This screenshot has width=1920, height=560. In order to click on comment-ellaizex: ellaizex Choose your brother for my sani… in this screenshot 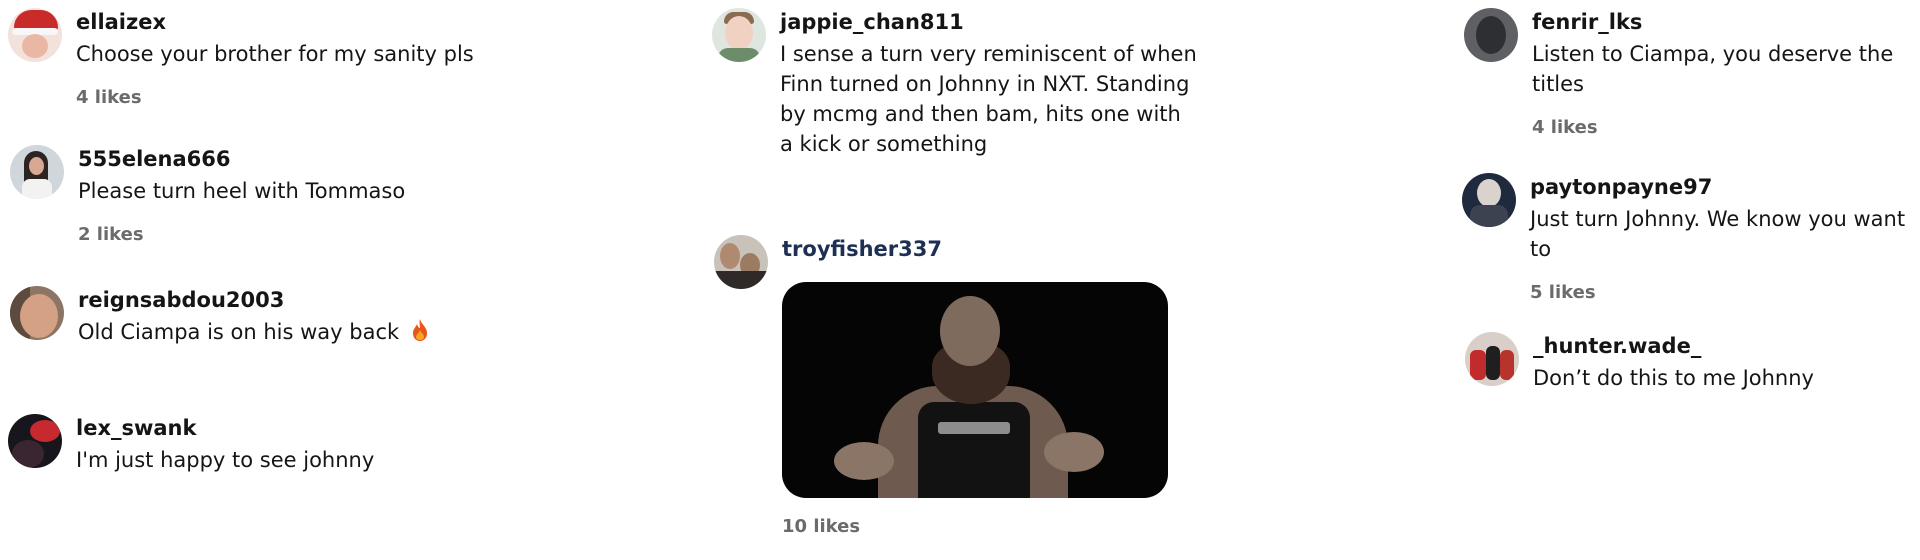, I will do `click(262, 58)`.